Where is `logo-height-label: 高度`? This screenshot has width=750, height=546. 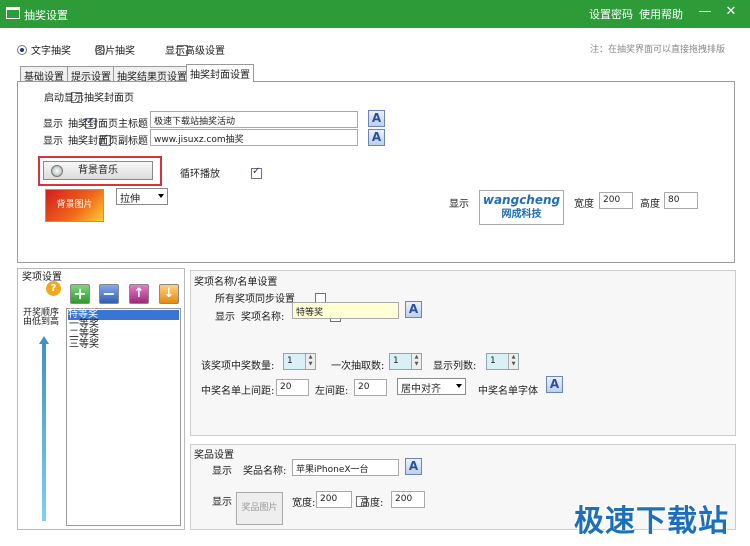
logo-height-label: 高度 is located at coordinates (650, 204).